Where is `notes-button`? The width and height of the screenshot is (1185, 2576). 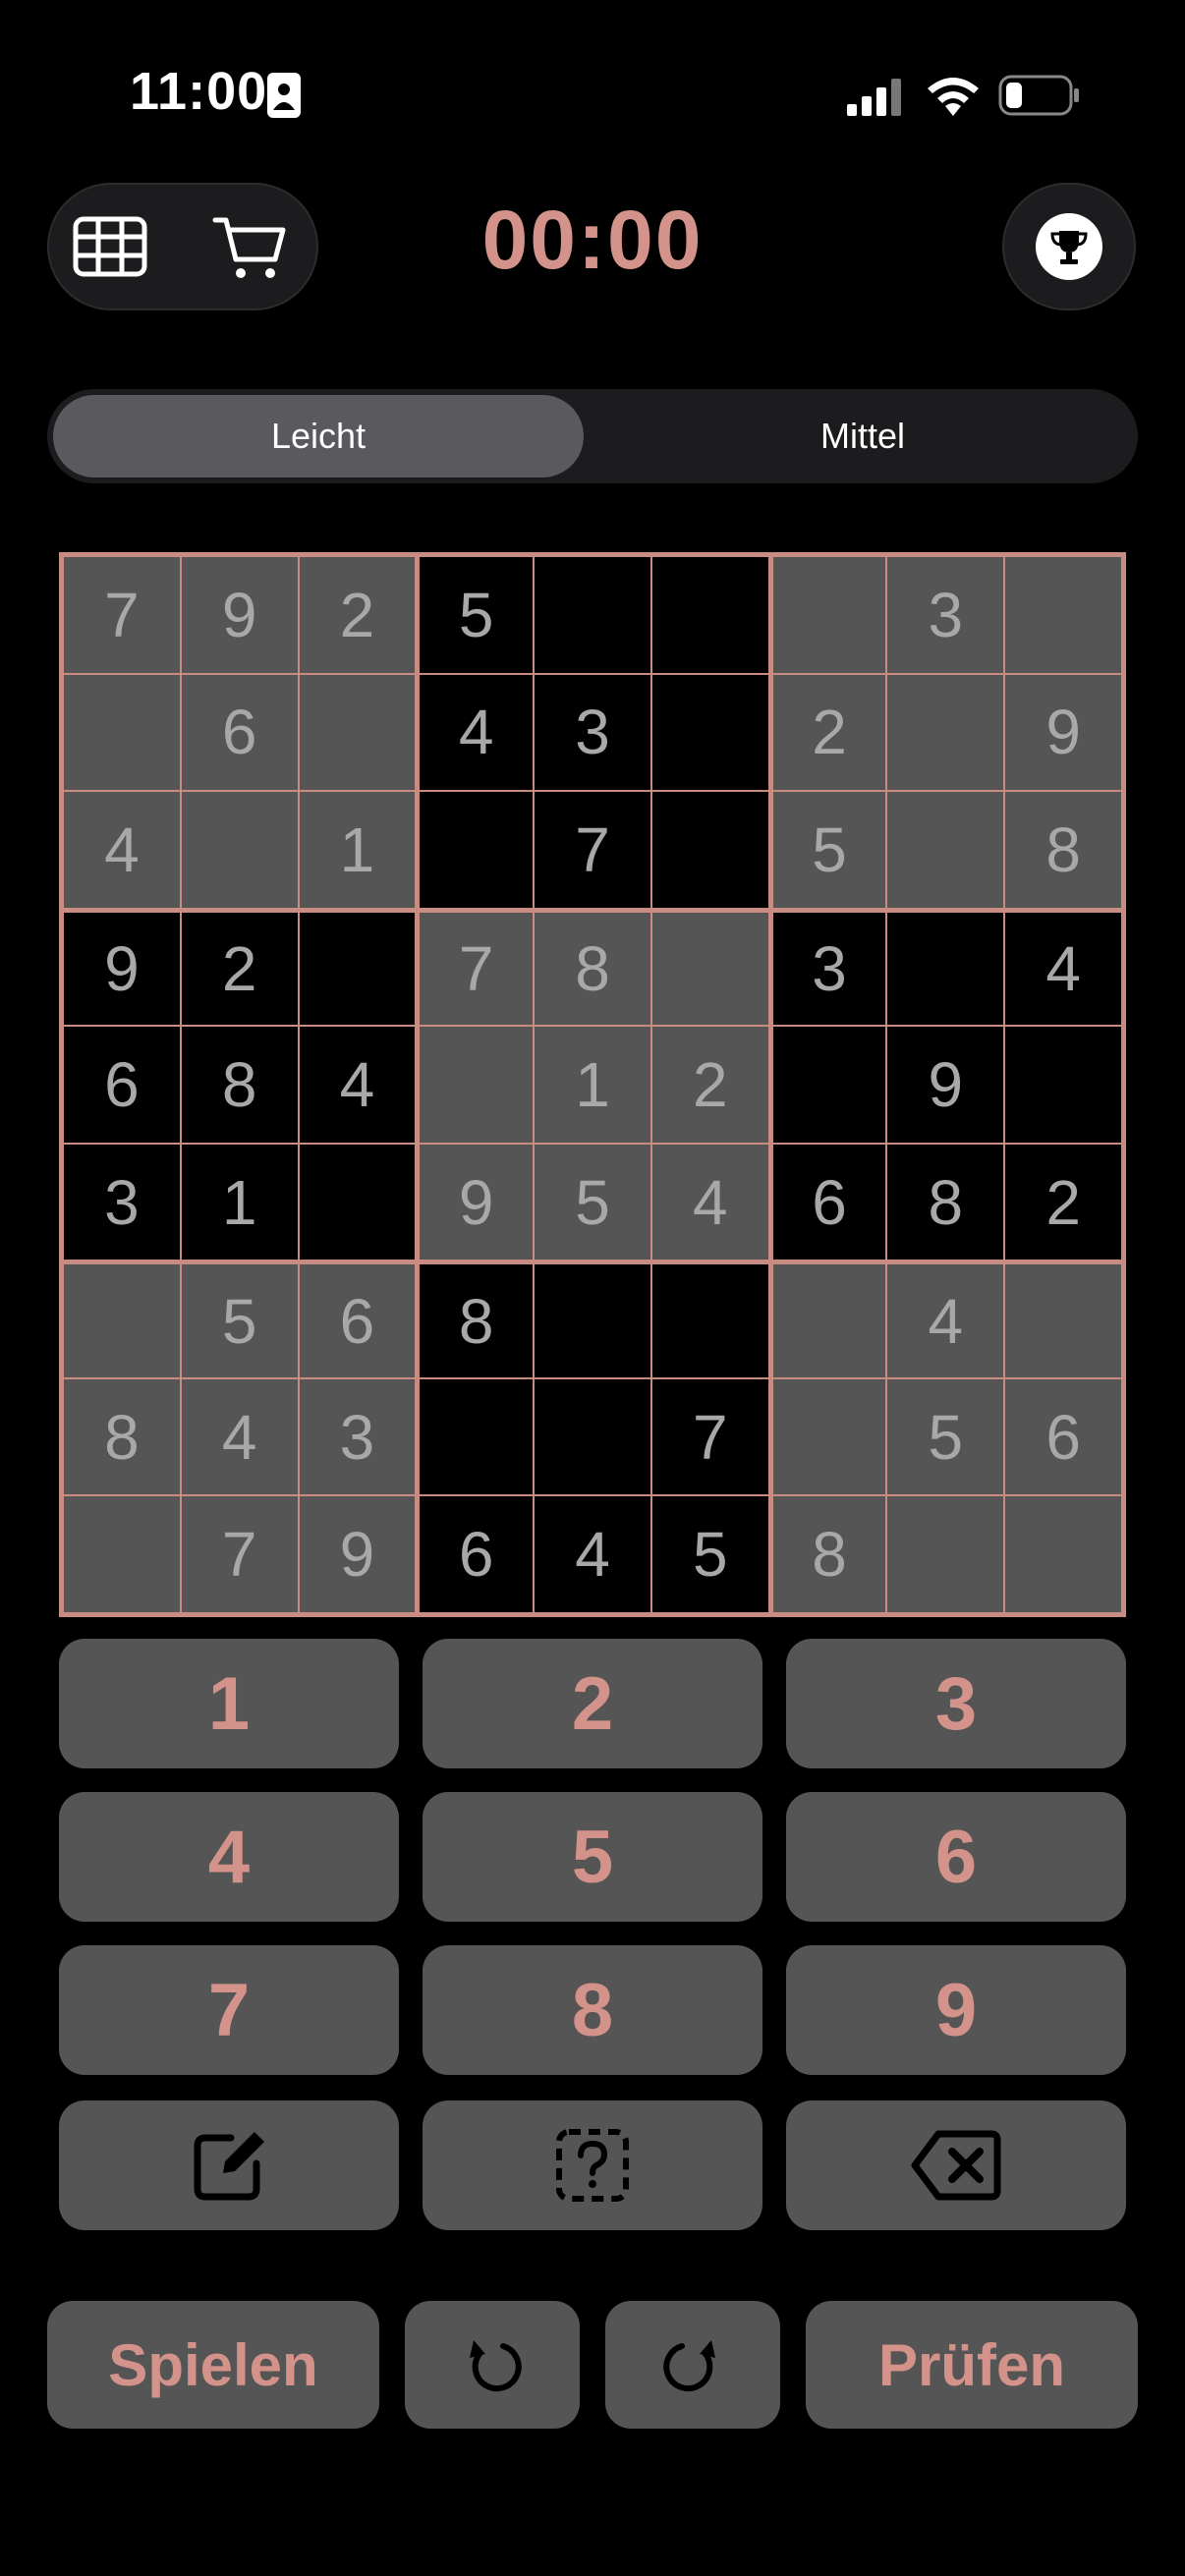
notes-button is located at coordinates (229, 2165).